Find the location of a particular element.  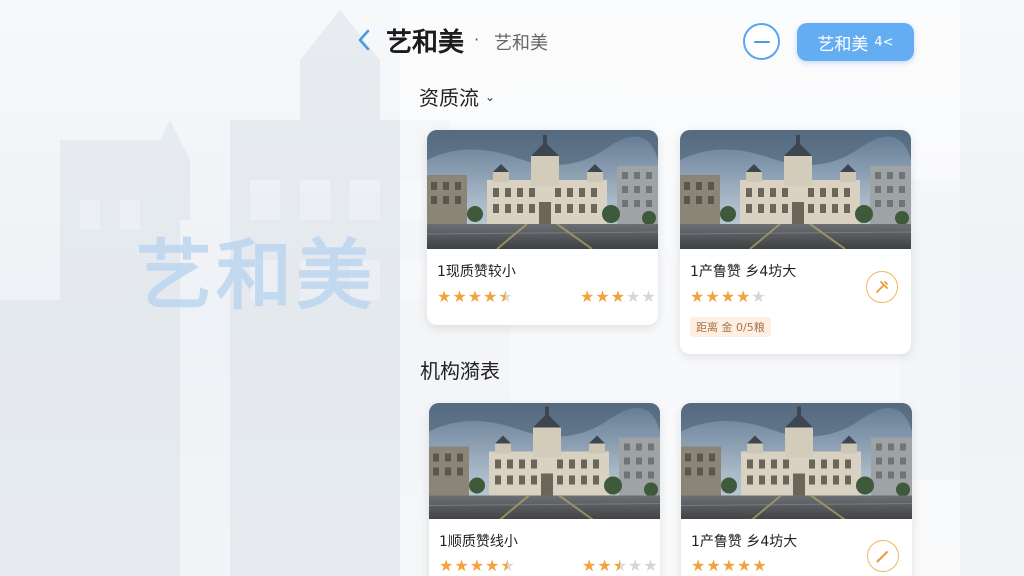

page-title: 艺和美 is located at coordinates (425, 43).